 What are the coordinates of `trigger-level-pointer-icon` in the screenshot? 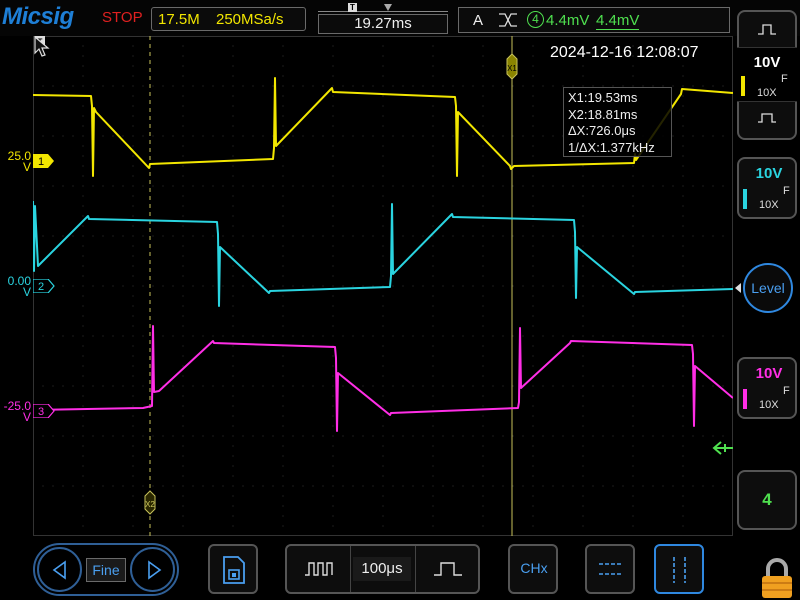 It's located at (722, 448).